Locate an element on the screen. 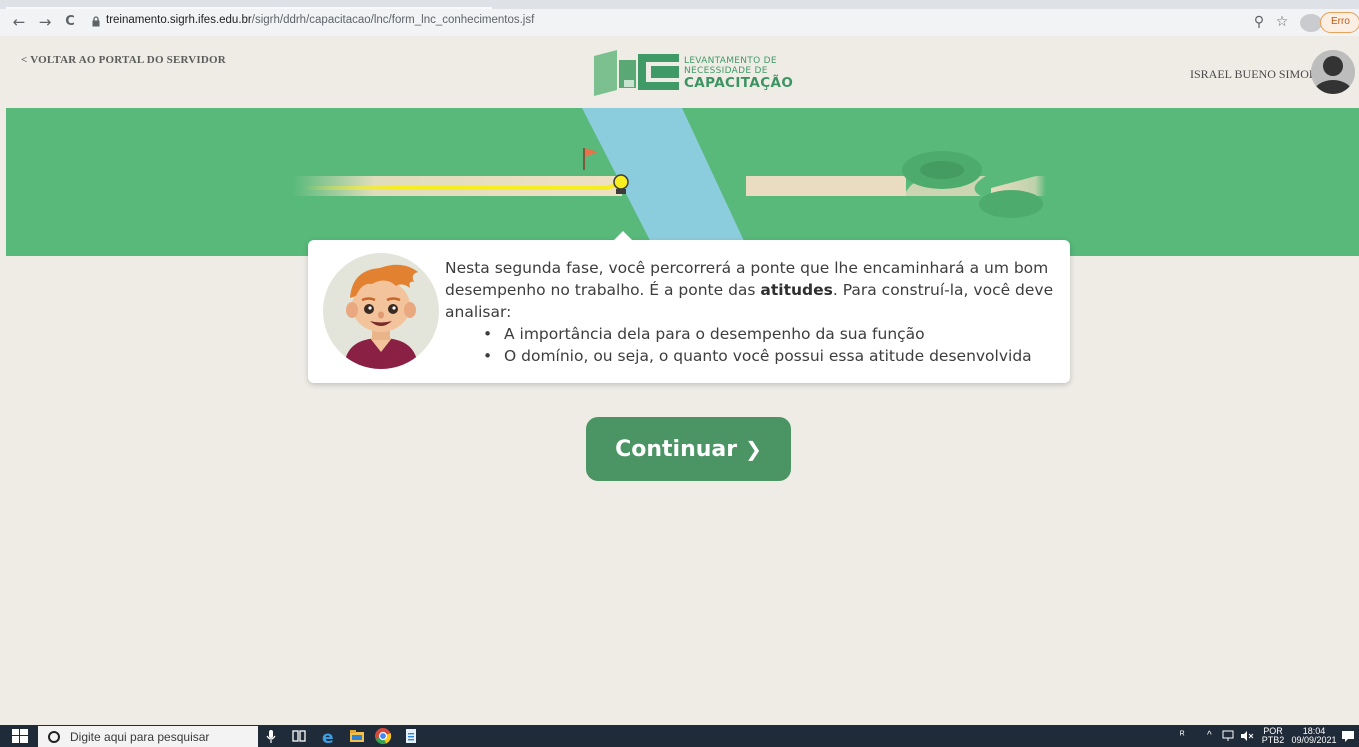 This screenshot has width=1359, height=747. zoom-icon: ⚲ is located at coordinates (1259, 22).